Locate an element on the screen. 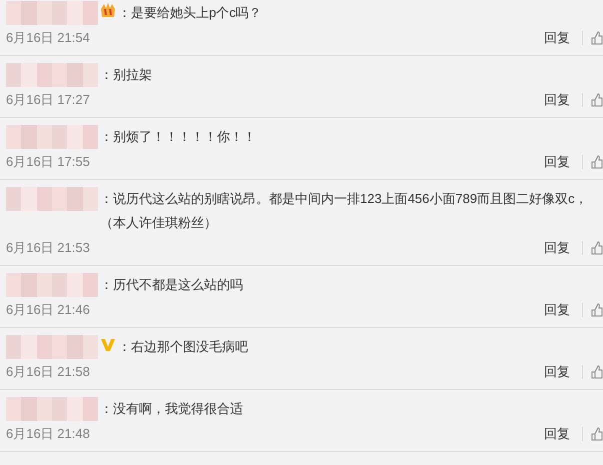  comment-time: 6月16日 21:58 is located at coordinates (48, 372).